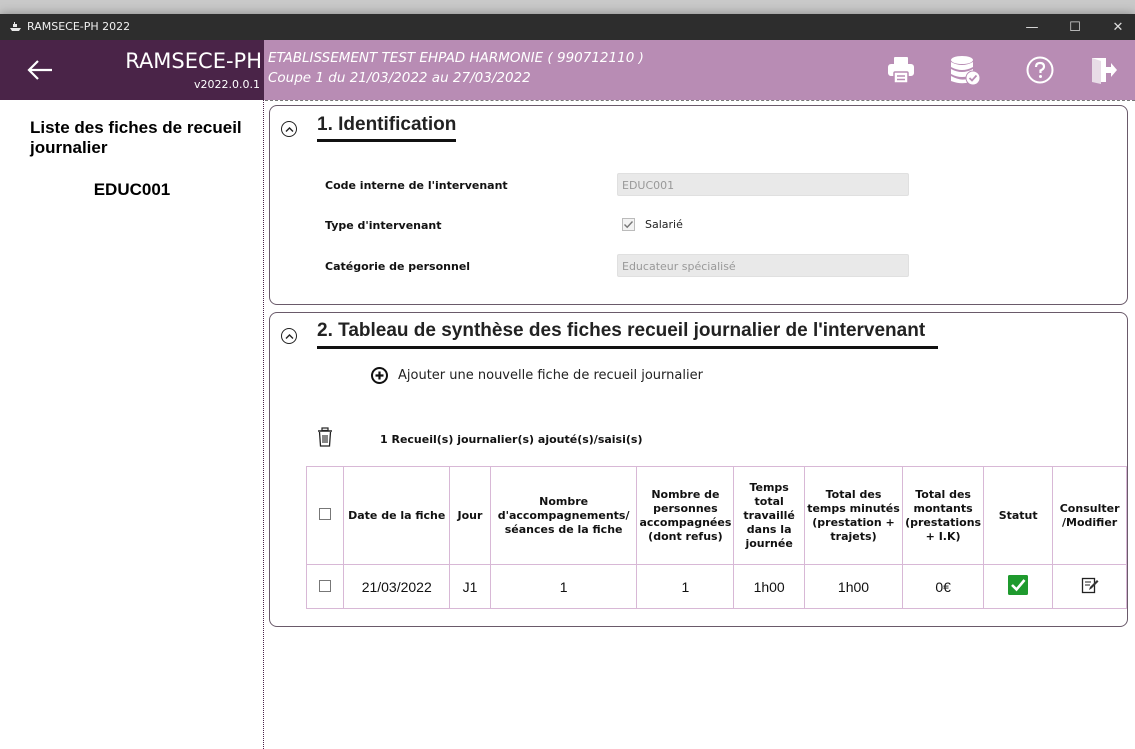 This screenshot has height=749, width=1135. Describe the element at coordinates (383, 225) in the screenshot. I see `type-label: Type d'intervenant` at that location.